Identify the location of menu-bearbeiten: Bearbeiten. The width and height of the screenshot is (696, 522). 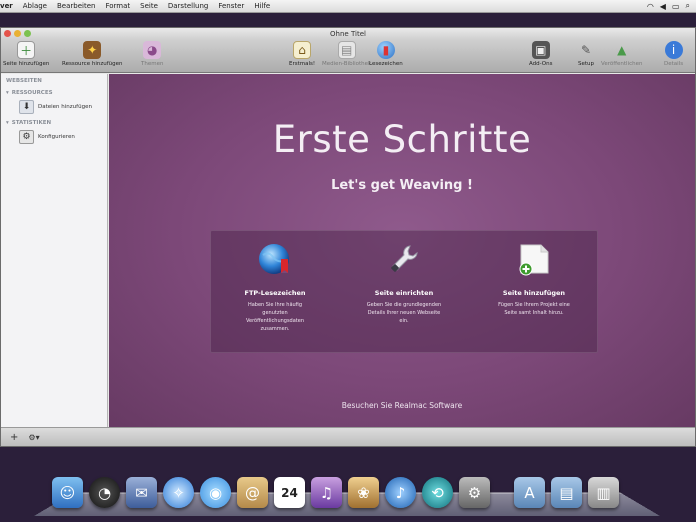
(76, 6).